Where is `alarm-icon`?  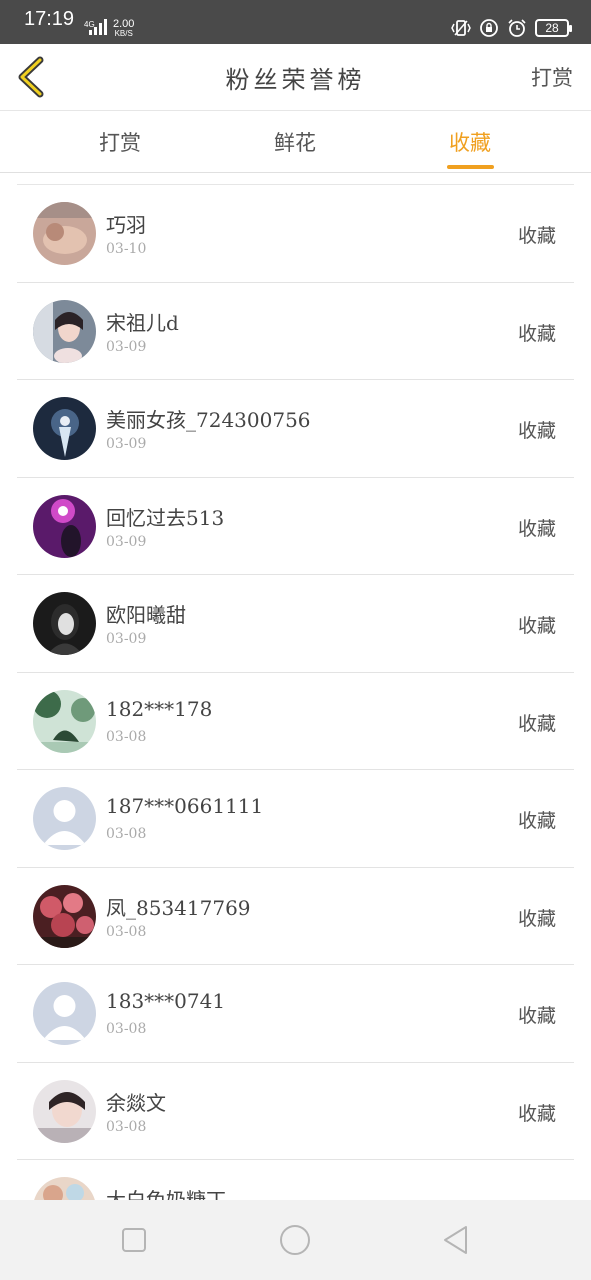 alarm-icon is located at coordinates (517, 28).